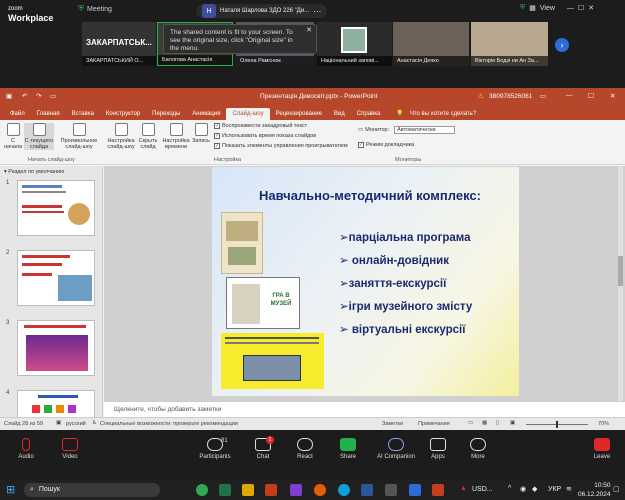 Image resolution: width=625 pixels, height=500 pixels. What do you see at coordinates (562, 45) in the screenshot?
I see `next-participants-icon: ›` at bounding box center [562, 45].